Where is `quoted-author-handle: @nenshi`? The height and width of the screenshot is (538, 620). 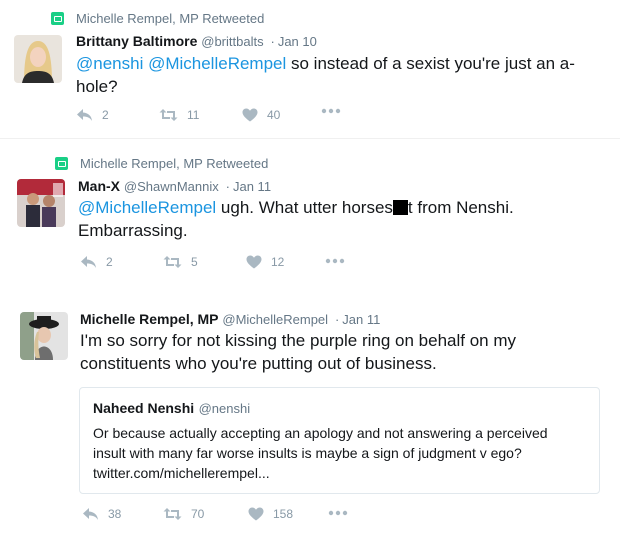 quoted-author-handle: @nenshi is located at coordinates (224, 408).